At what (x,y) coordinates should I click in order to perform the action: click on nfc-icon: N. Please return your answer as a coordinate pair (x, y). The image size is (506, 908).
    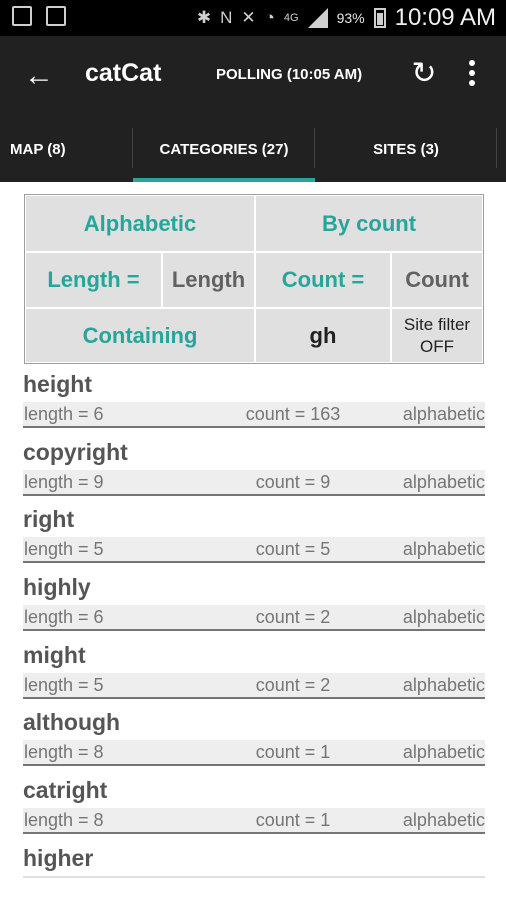
    Looking at the image, I should click on (226, 17).